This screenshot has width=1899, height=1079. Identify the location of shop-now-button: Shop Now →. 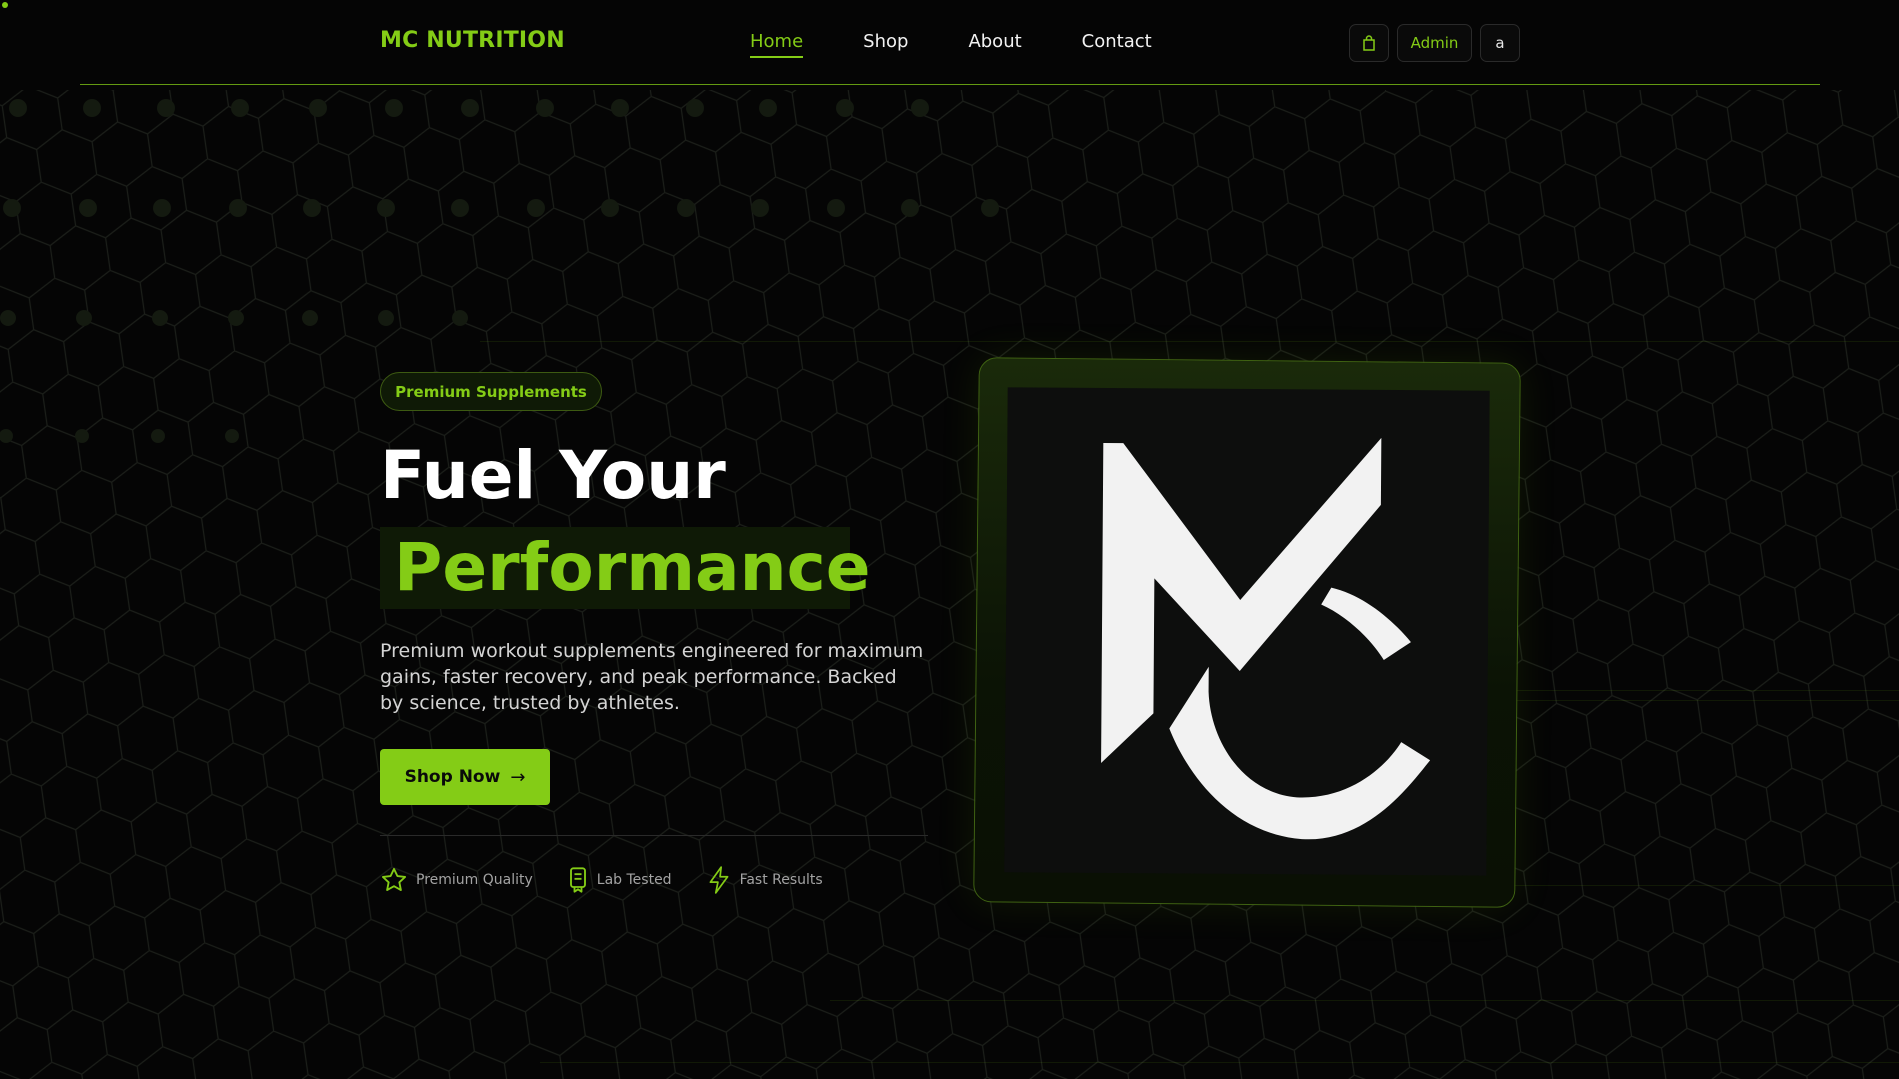
(465, 777).